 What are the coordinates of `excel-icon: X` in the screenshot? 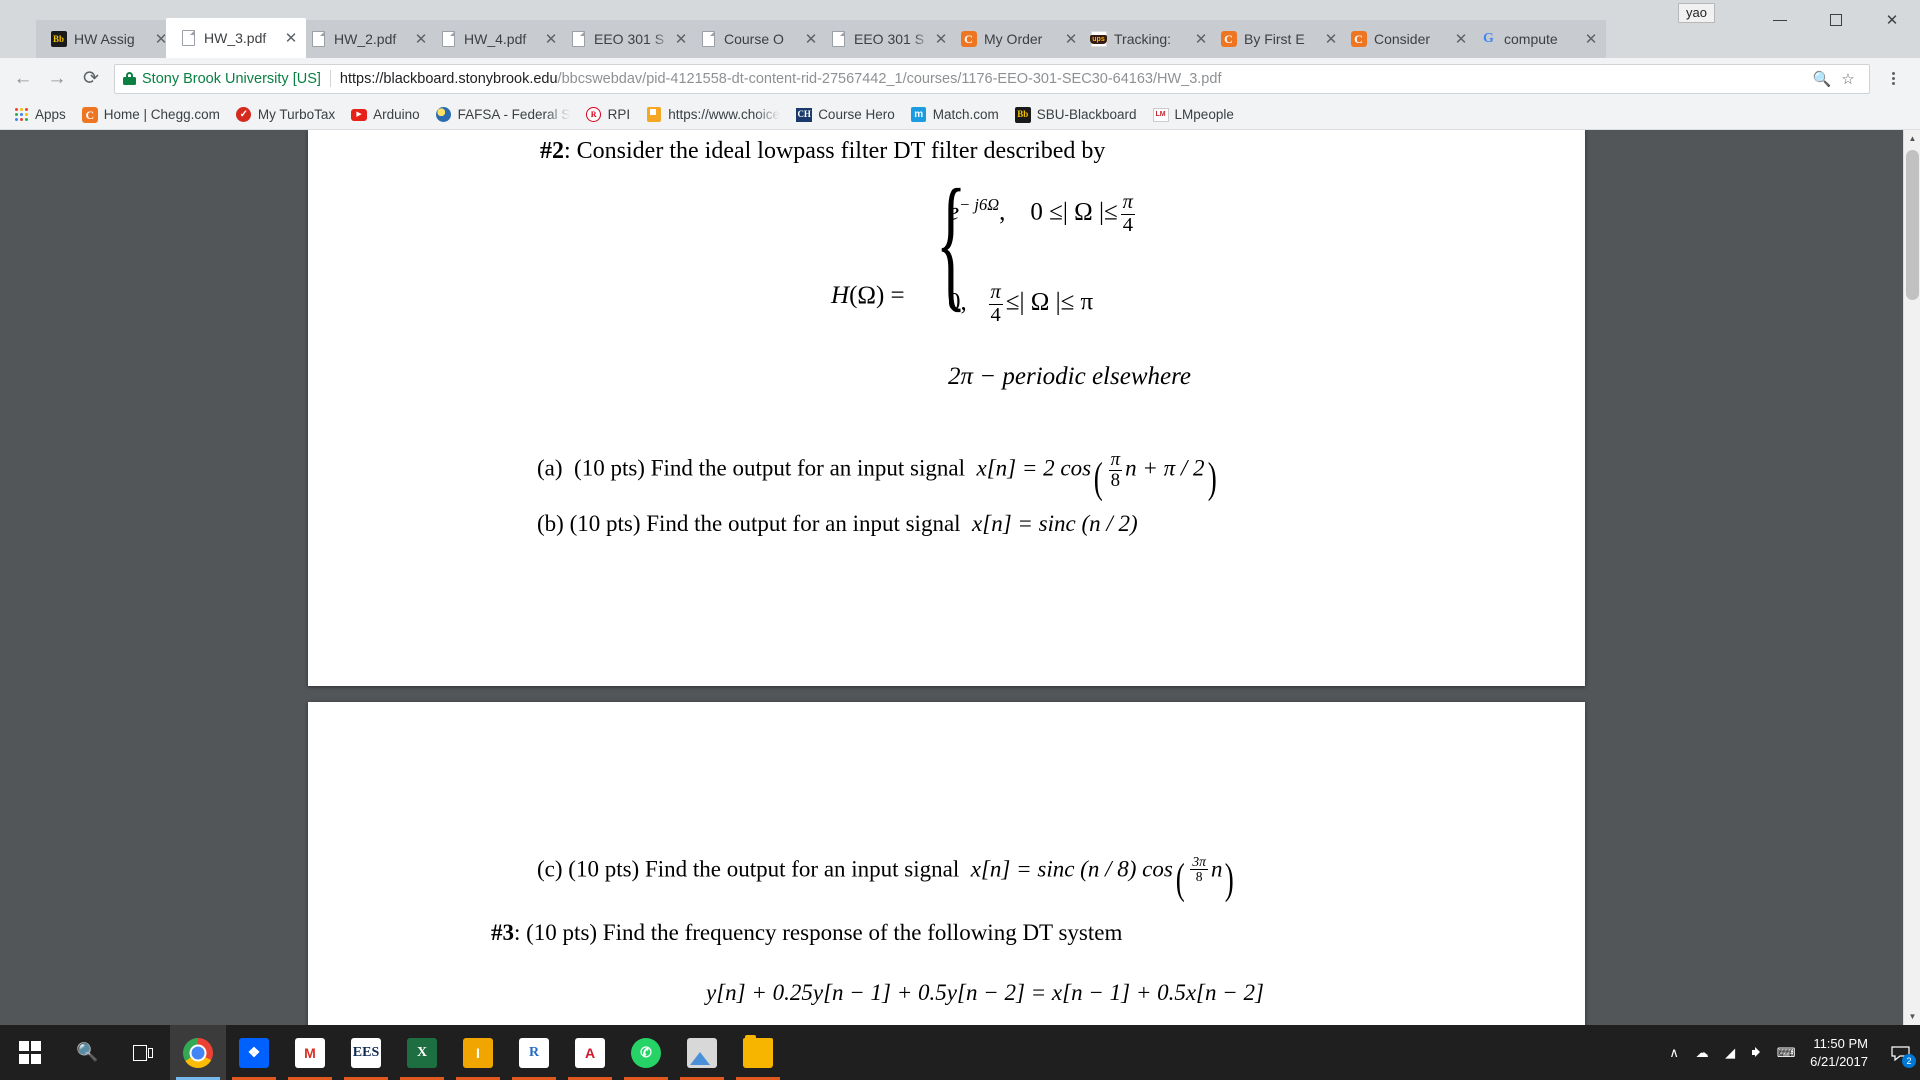 It's located at (422, 1052).